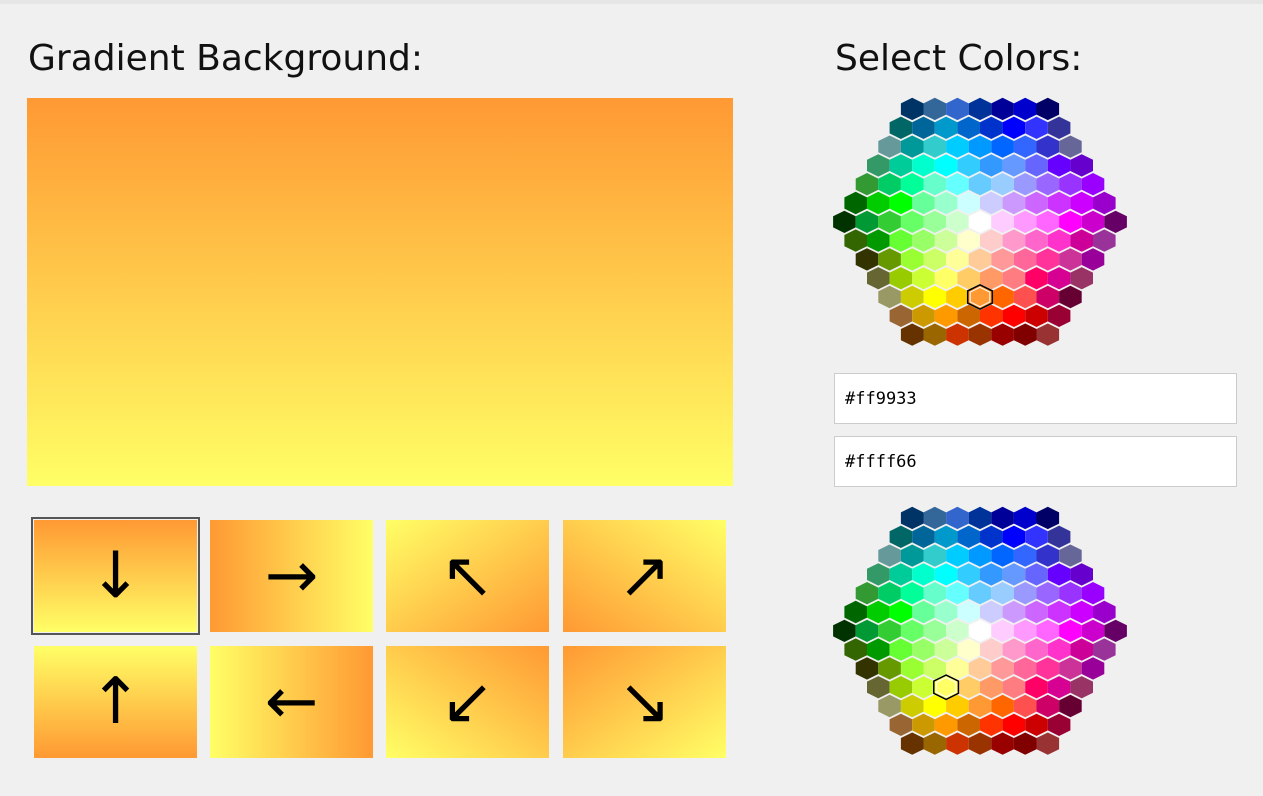  I want to click on direction-button-up-right: ↗, so click(644, 576).